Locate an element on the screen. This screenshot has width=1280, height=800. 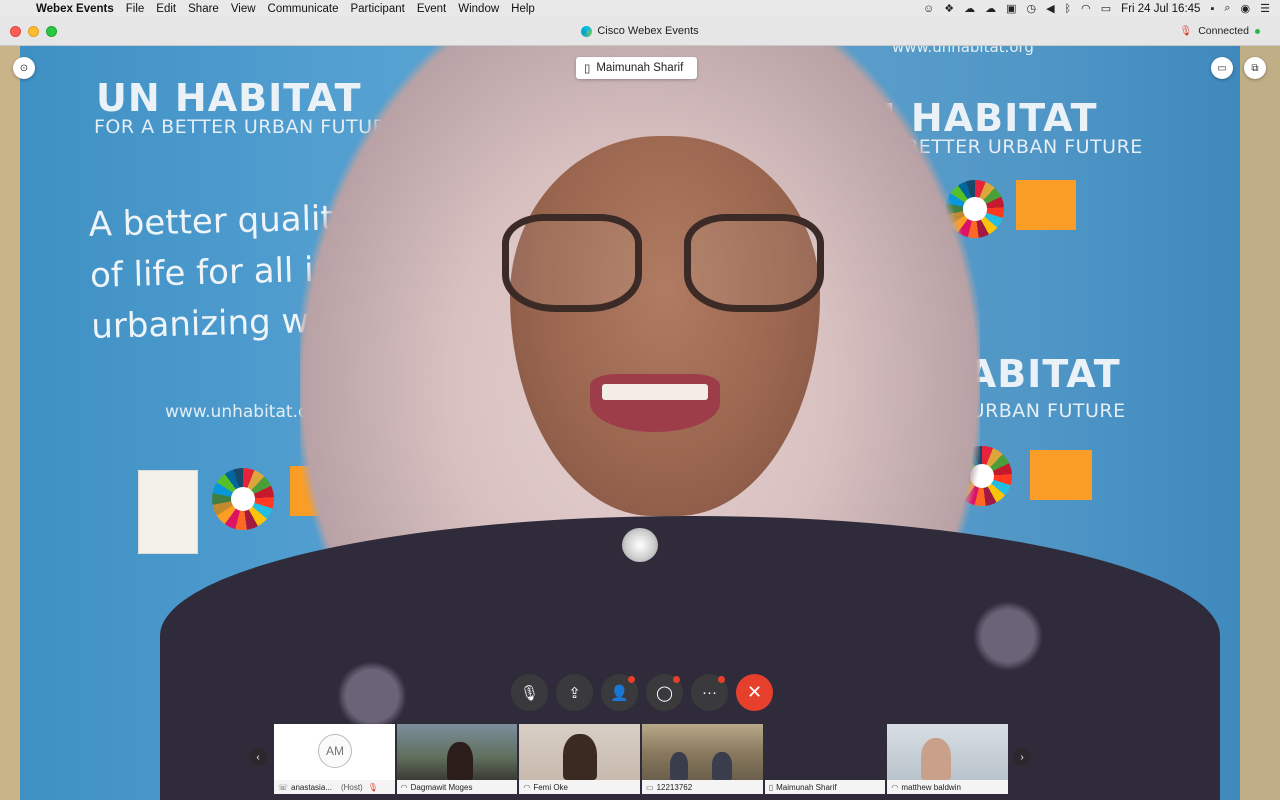
layout-options-button: ⊙ is located at coordinates (24, 68).